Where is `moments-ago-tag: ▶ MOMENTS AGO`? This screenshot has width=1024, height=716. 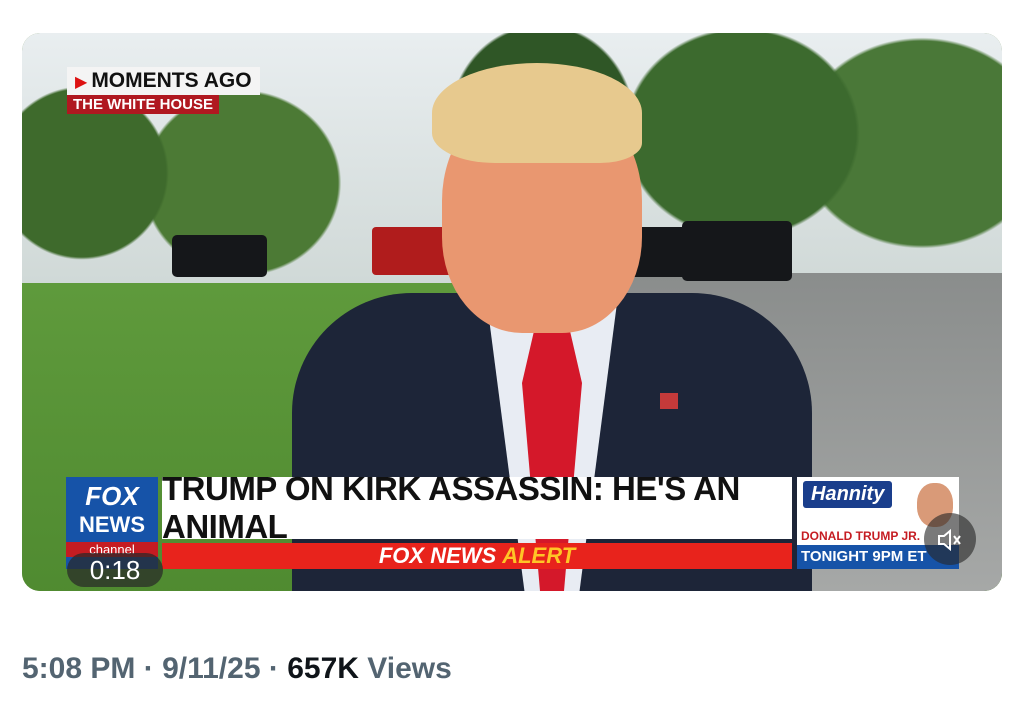 moments-ago-tag: ▶ MOMENTS AGO is located at coordinates (163, 81).